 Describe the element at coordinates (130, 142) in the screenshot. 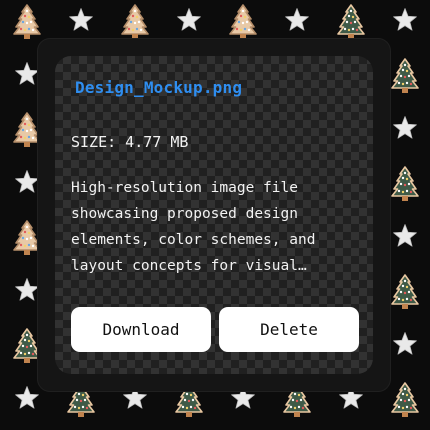

I see `file-size: SIZE: 4.77 MB` at that location.